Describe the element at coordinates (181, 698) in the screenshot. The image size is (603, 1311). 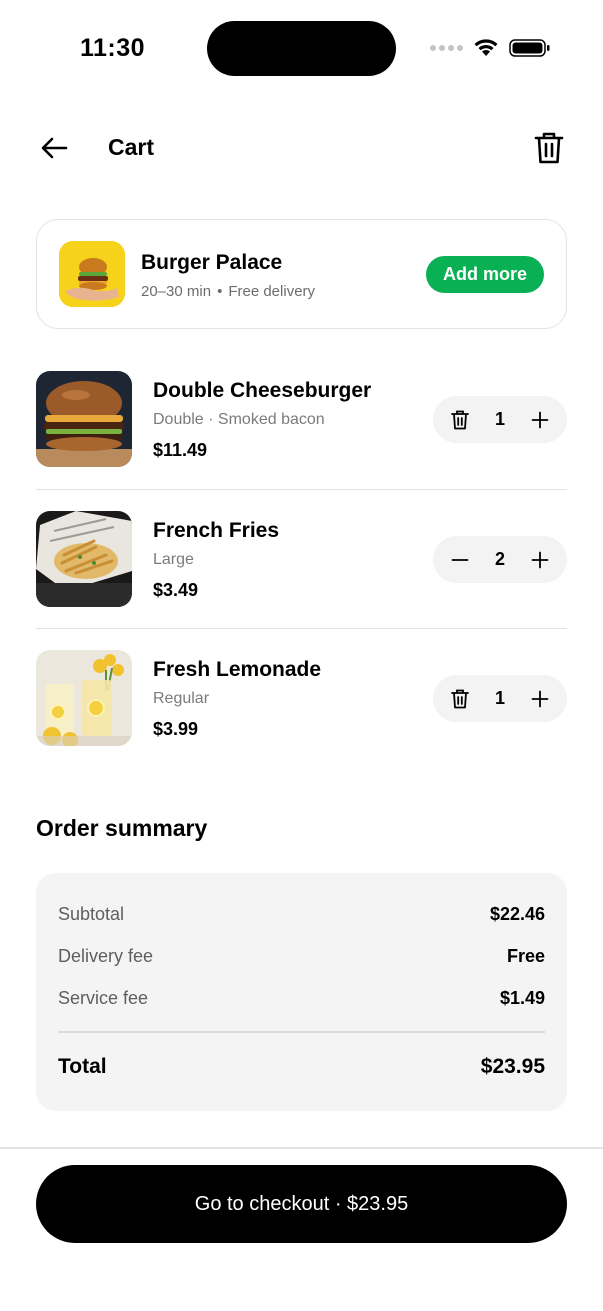
I see `item-variant: Regular` at that location.